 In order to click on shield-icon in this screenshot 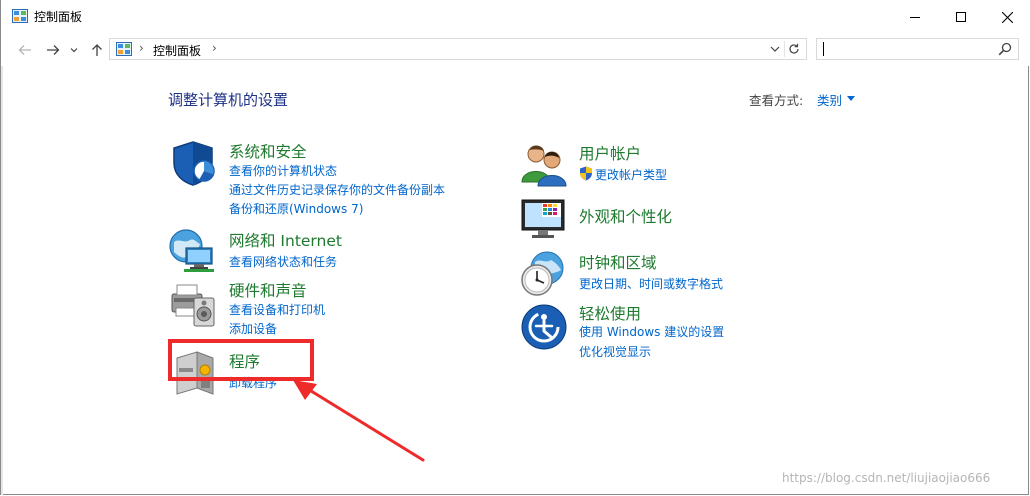, I will do `click(193, 163)`.